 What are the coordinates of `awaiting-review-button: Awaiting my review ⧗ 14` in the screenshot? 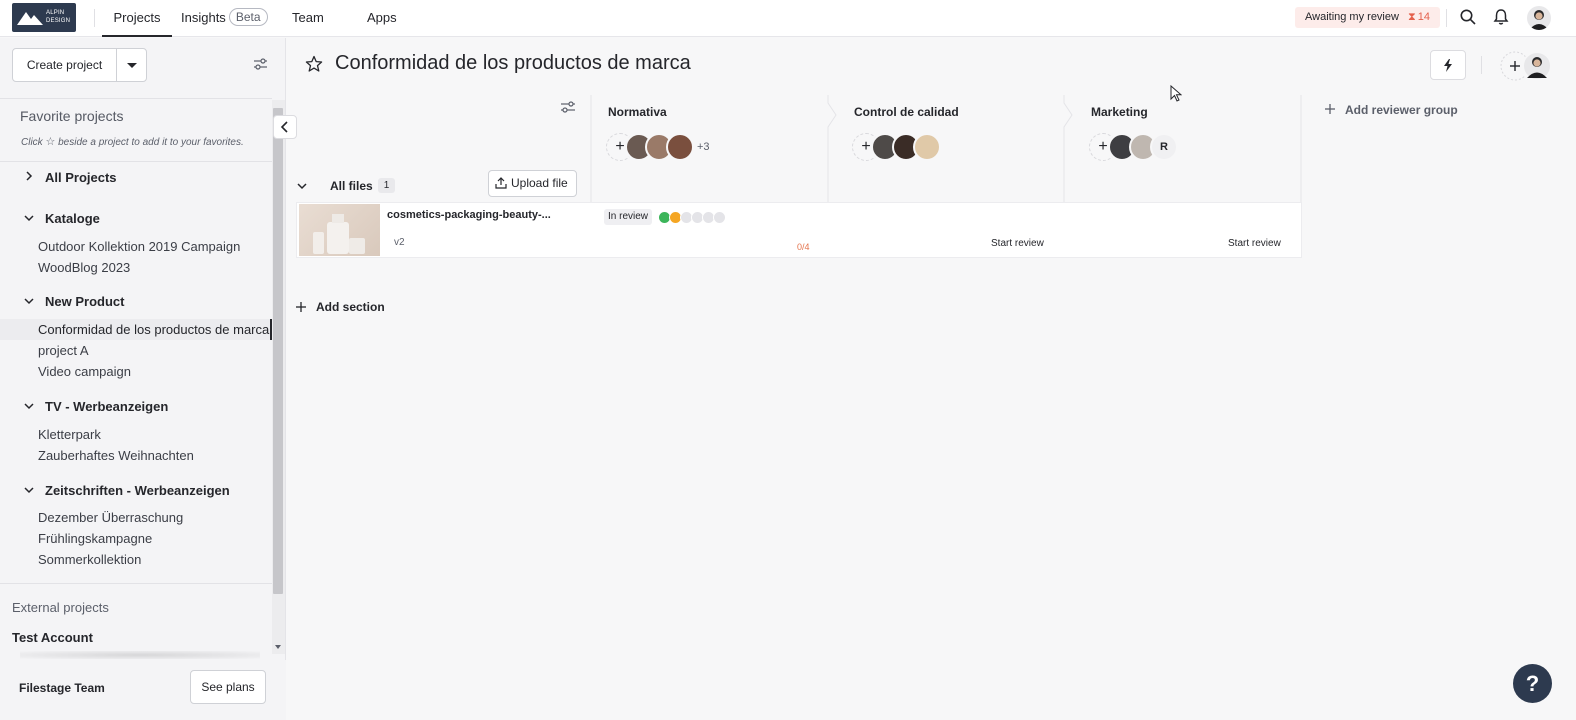 It's located at (1367, 17).